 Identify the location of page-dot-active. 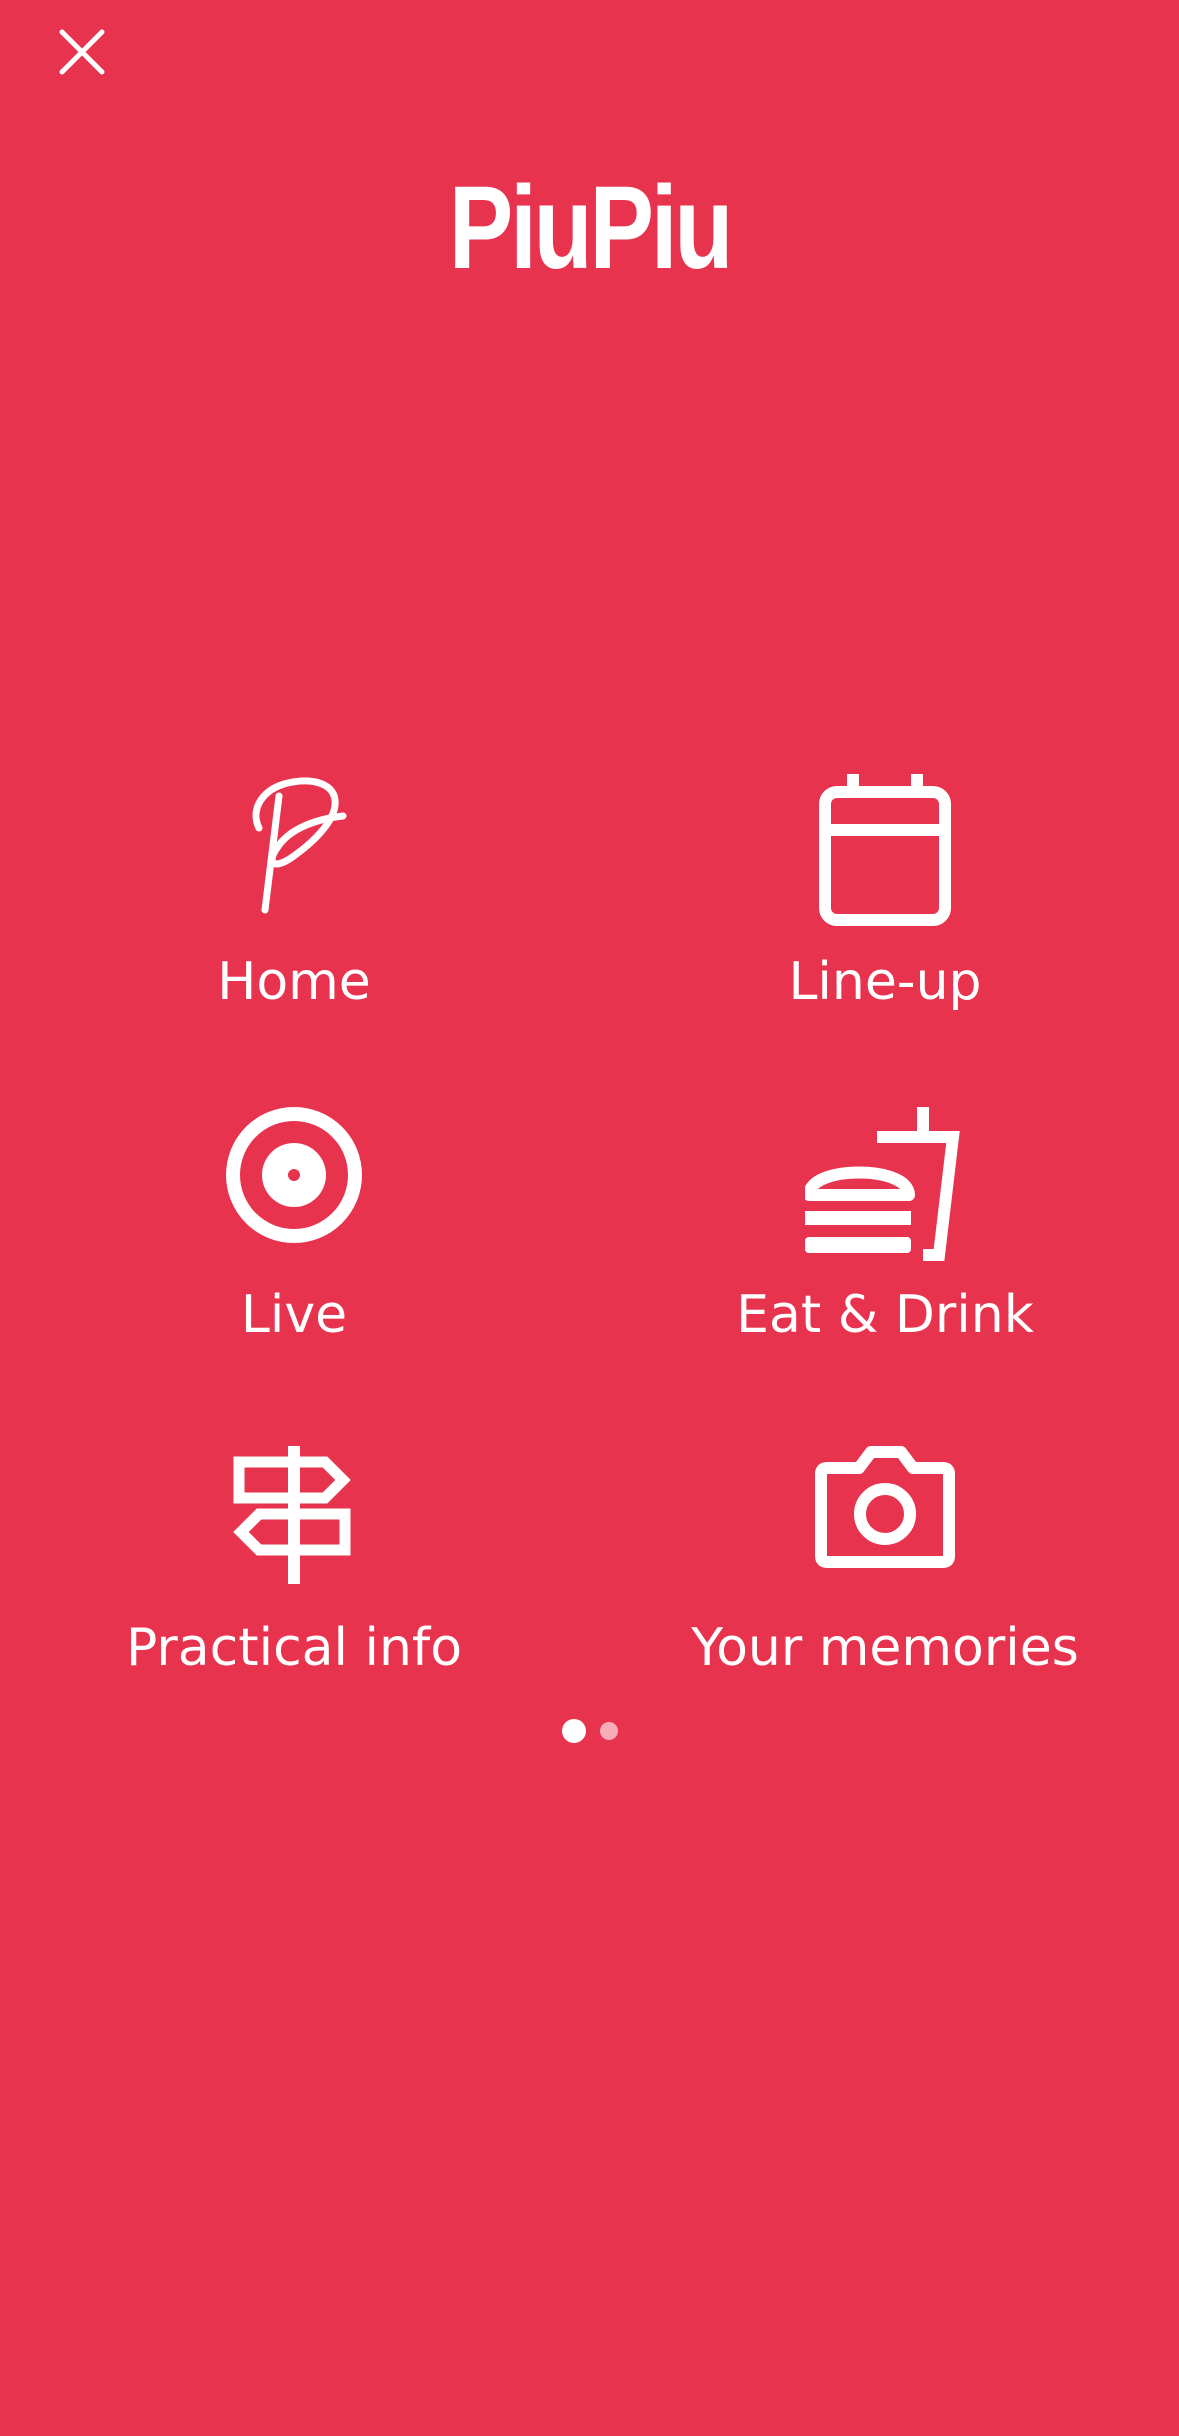
(573, 1731).